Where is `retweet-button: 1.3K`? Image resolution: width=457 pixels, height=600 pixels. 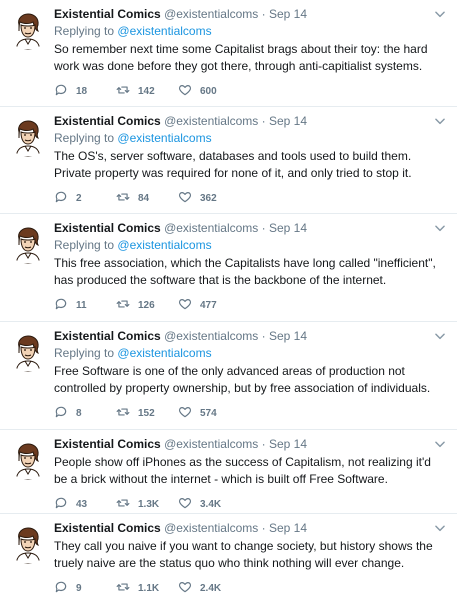 retweet-button: 1.3K is located at coordinates (144, 504).